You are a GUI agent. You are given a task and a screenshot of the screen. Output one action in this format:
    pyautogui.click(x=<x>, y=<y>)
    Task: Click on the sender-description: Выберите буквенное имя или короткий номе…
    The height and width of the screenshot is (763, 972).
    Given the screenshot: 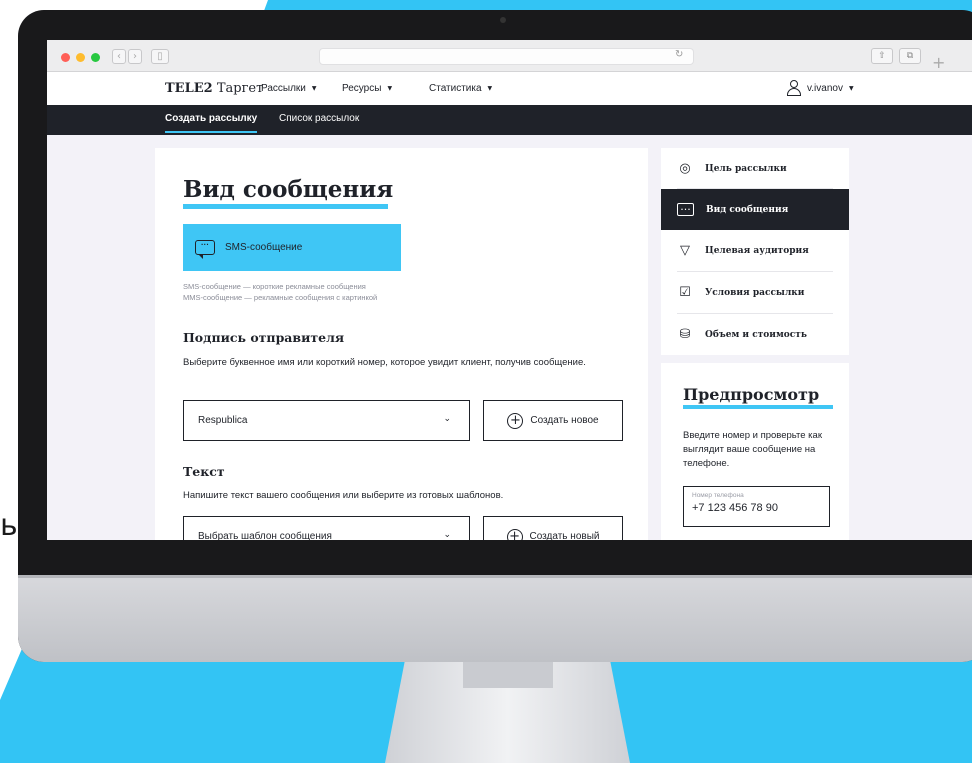 What is the action you would take?
    pyautogui.click(x=384, y=362)
    